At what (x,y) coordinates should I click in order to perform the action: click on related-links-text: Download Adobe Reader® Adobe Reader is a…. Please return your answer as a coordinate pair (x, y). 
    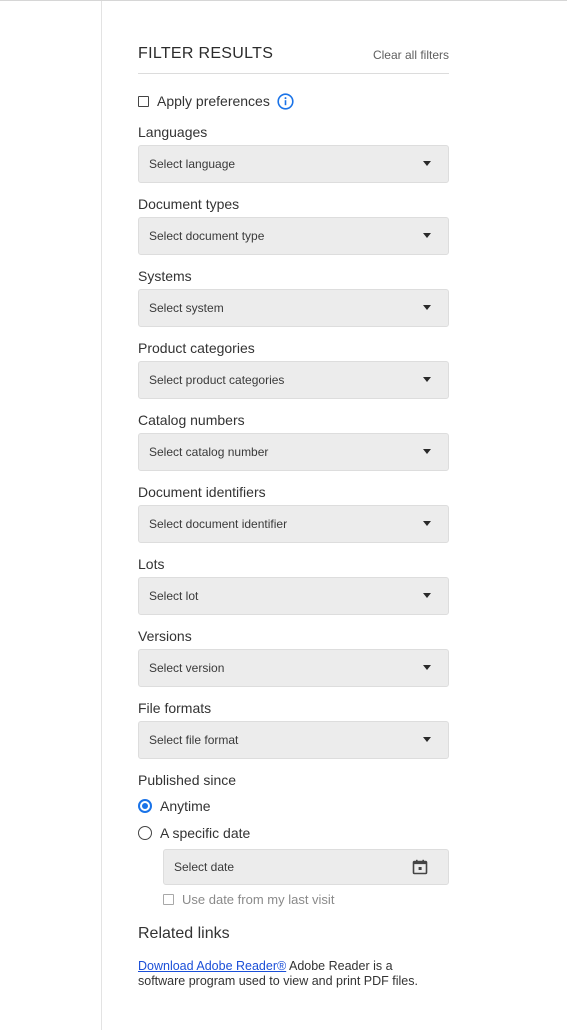
    Looking at the image, I should click on (283, 974).